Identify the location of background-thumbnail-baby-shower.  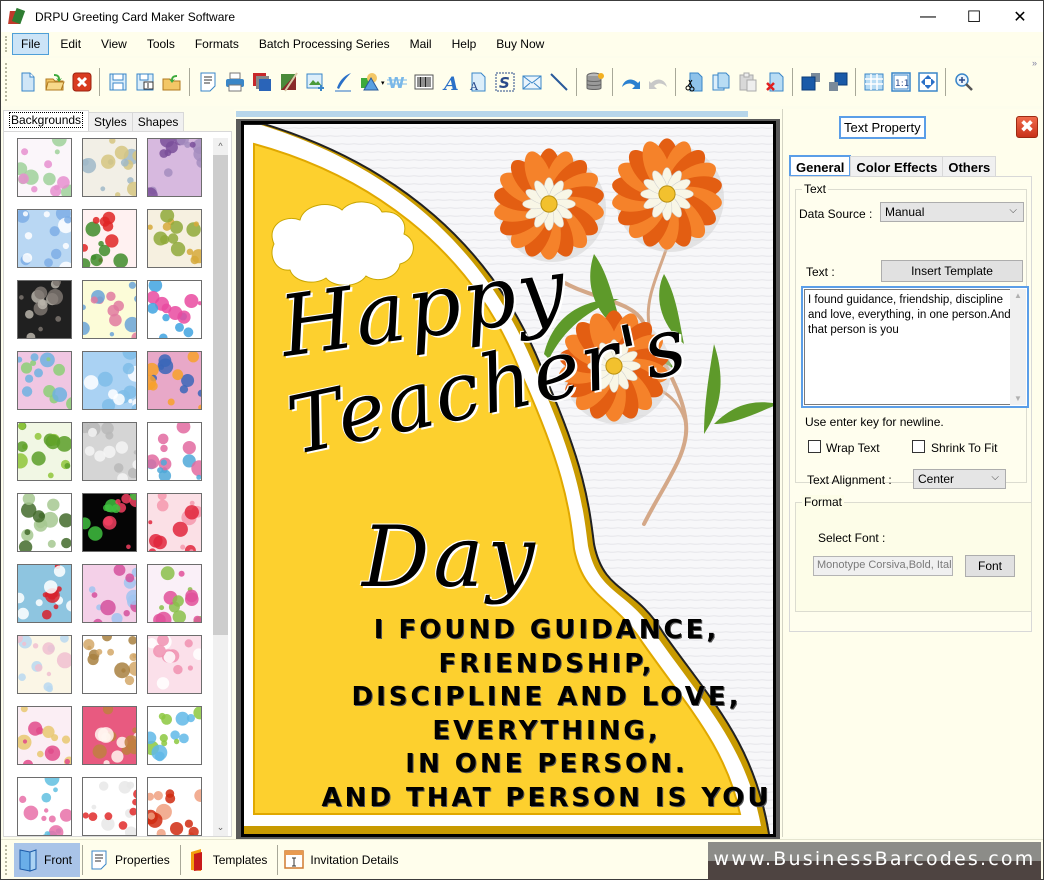
(44, 167).